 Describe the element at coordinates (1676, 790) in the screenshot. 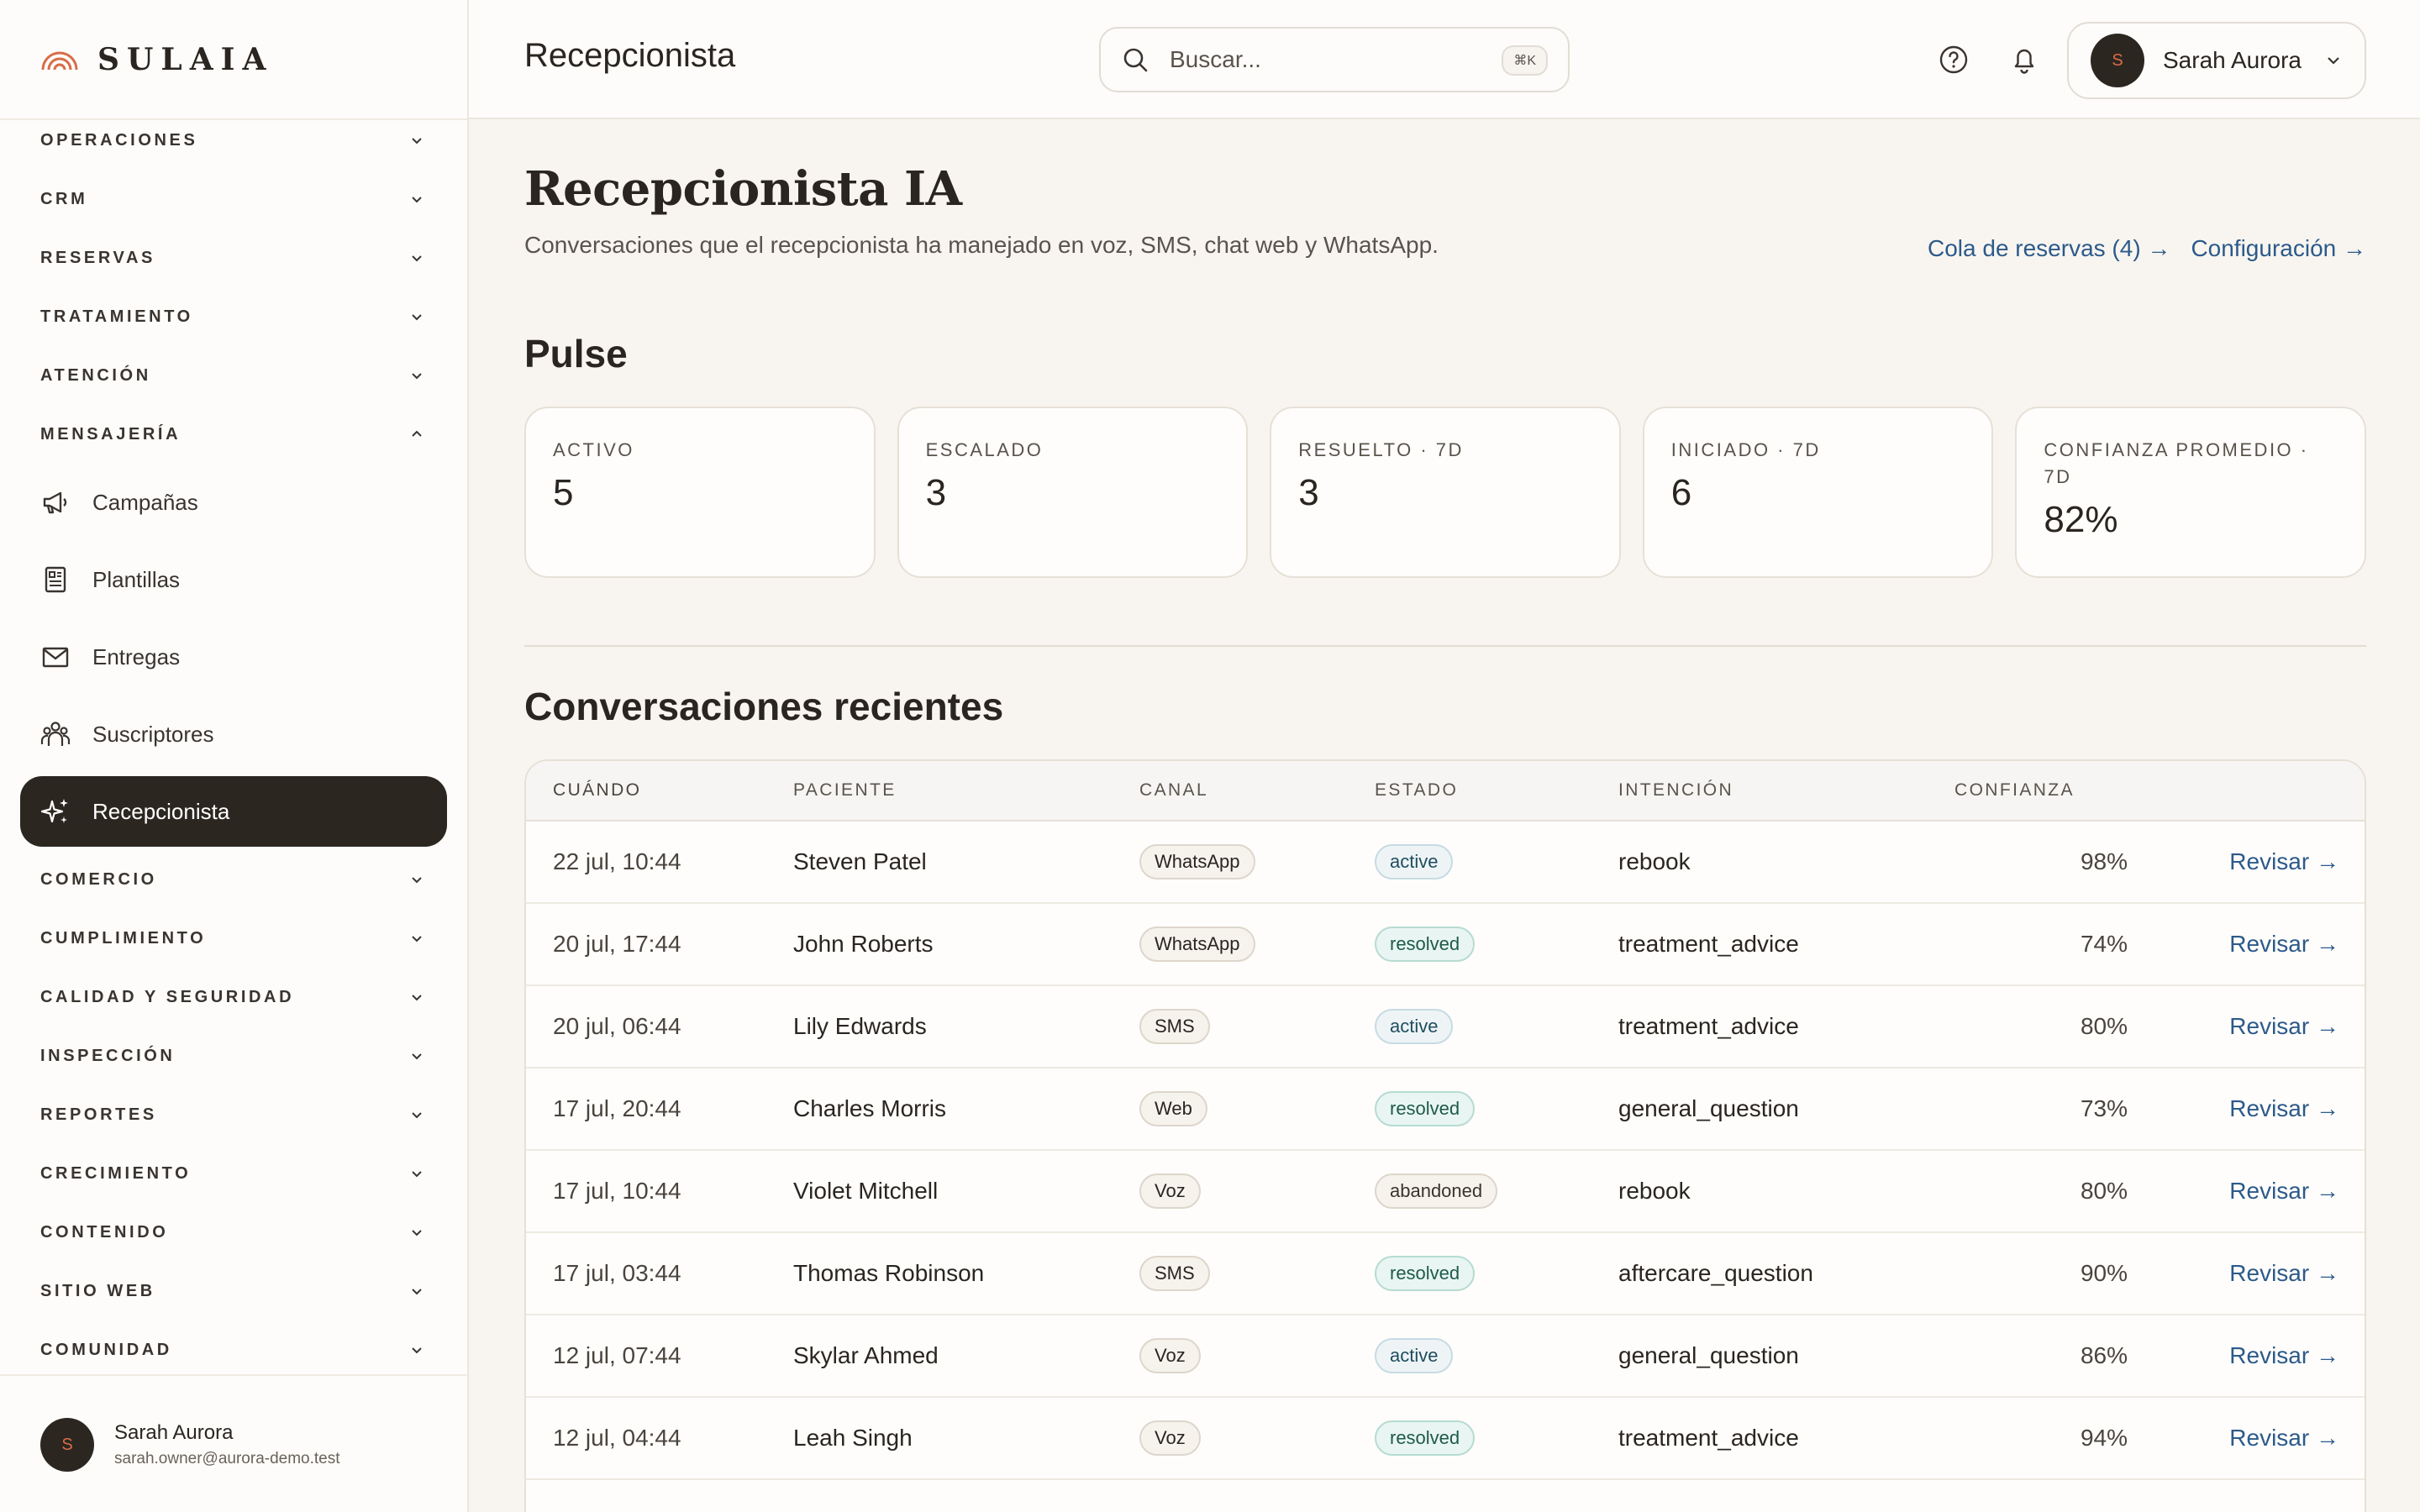

I see `column-header-intent: INTENCIÓN` at that location.